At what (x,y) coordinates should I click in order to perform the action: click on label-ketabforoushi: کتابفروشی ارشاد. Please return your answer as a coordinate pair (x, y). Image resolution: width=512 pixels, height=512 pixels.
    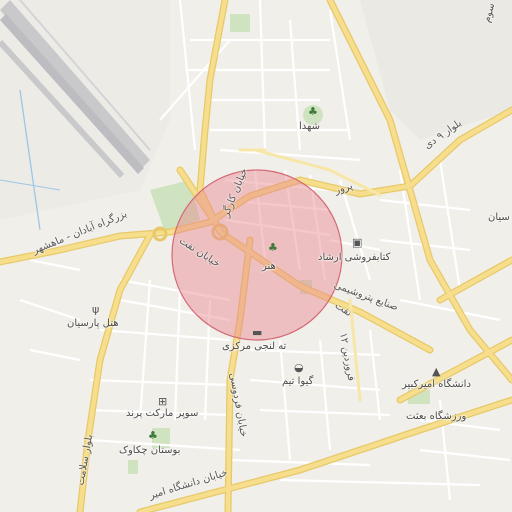
    Looking at the image, I should click on (354, 258).